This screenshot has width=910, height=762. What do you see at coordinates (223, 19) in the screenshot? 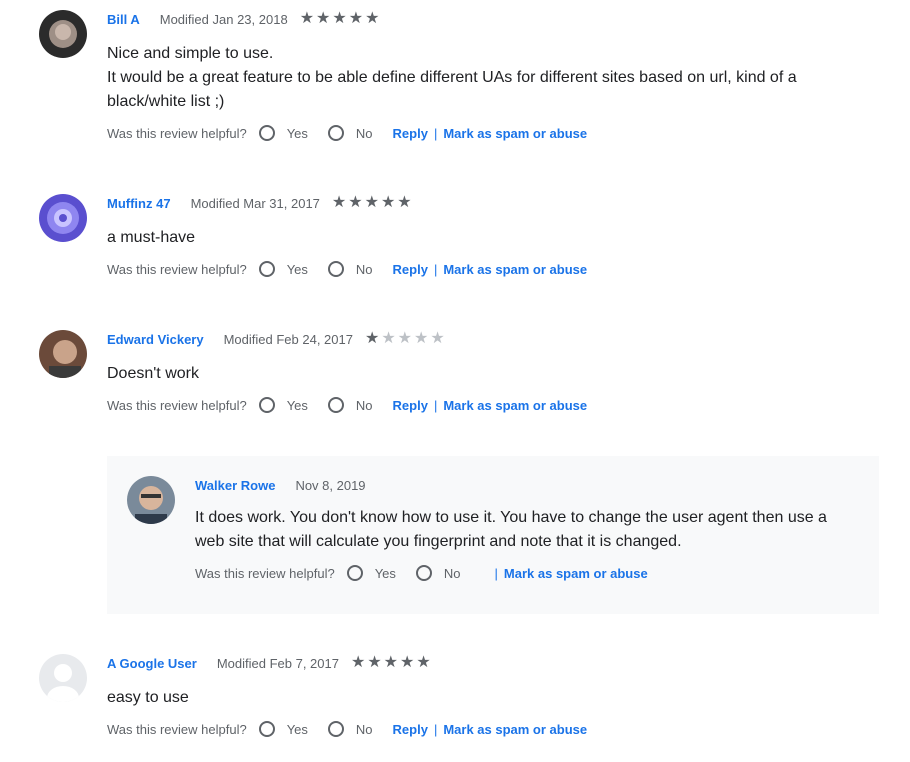
I see `modified-date: Modified Jan 23, 2018` at bounding box center [223, 19].